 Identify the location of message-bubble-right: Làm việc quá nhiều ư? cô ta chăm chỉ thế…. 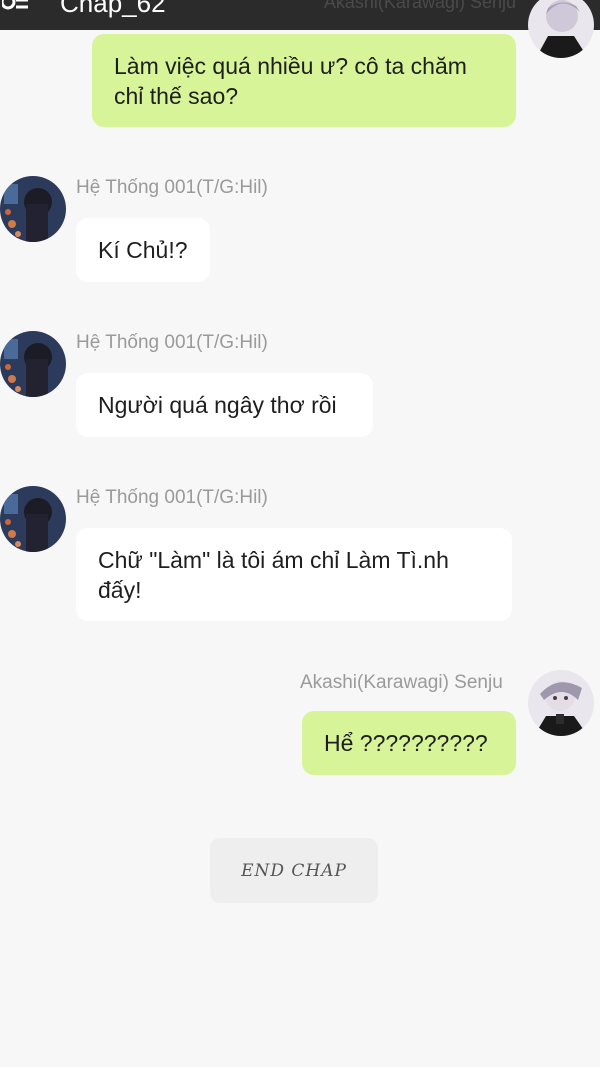
(304, 80).